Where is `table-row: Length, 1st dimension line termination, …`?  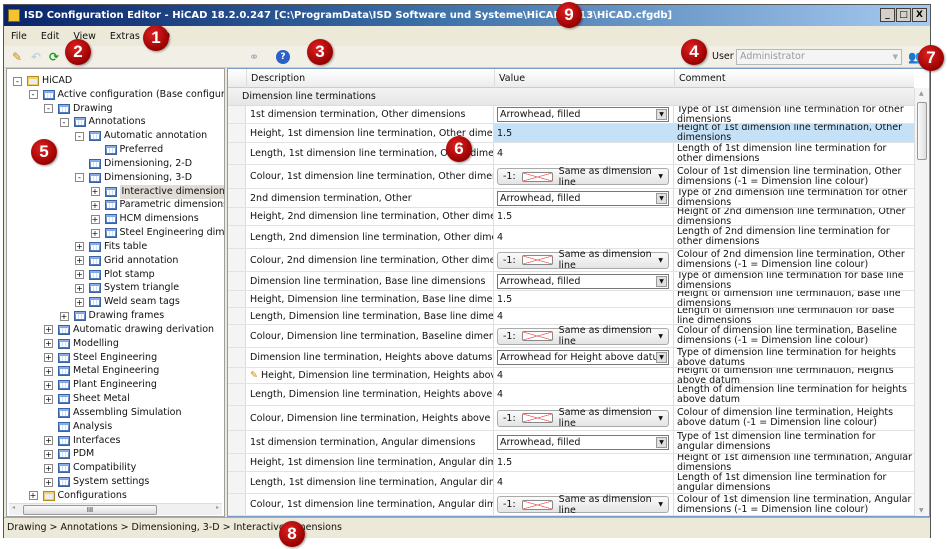
table-row: Length, 1st dimension line termination, … is located at coordinates (571, 483).